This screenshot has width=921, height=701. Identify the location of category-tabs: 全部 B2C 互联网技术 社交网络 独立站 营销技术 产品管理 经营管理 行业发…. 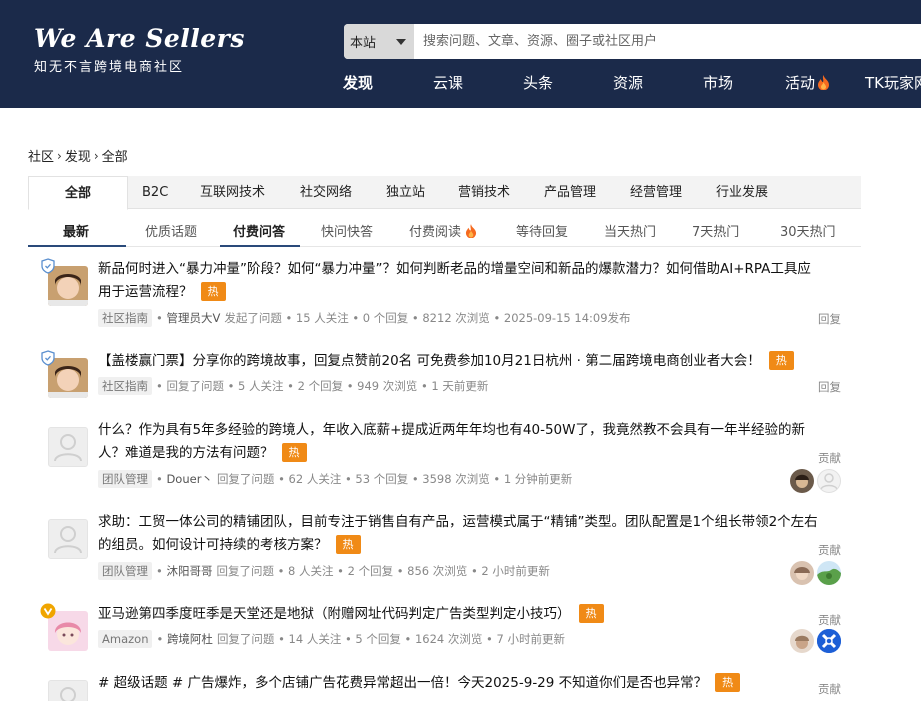
(444, 193).